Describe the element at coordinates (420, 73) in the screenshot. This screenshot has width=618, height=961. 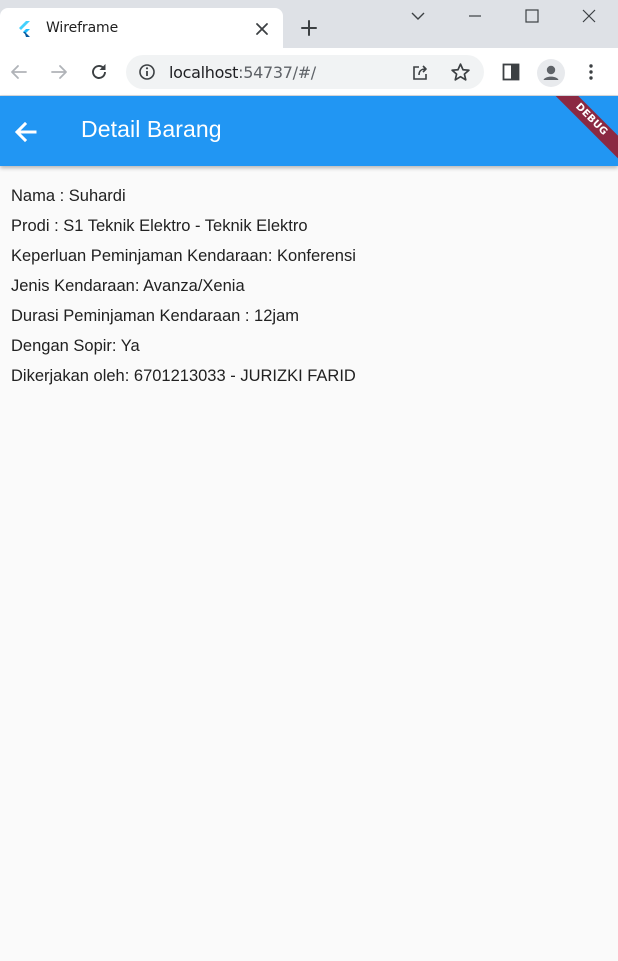
I see `share-icon` at that location.